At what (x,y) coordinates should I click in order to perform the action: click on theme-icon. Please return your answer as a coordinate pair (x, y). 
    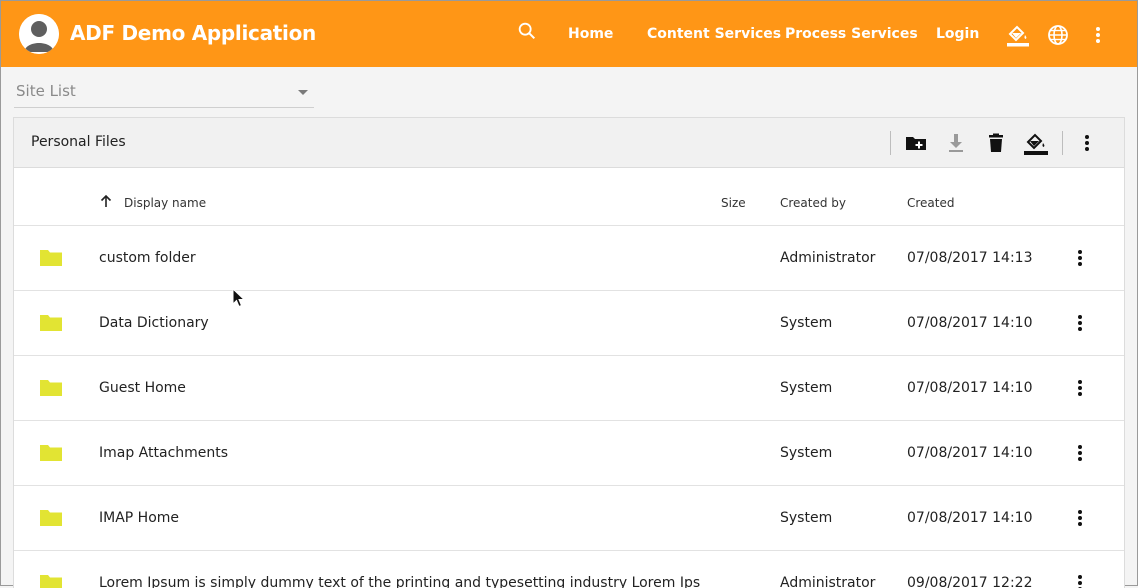
    Looking at the image, I should click on (1036, 143).